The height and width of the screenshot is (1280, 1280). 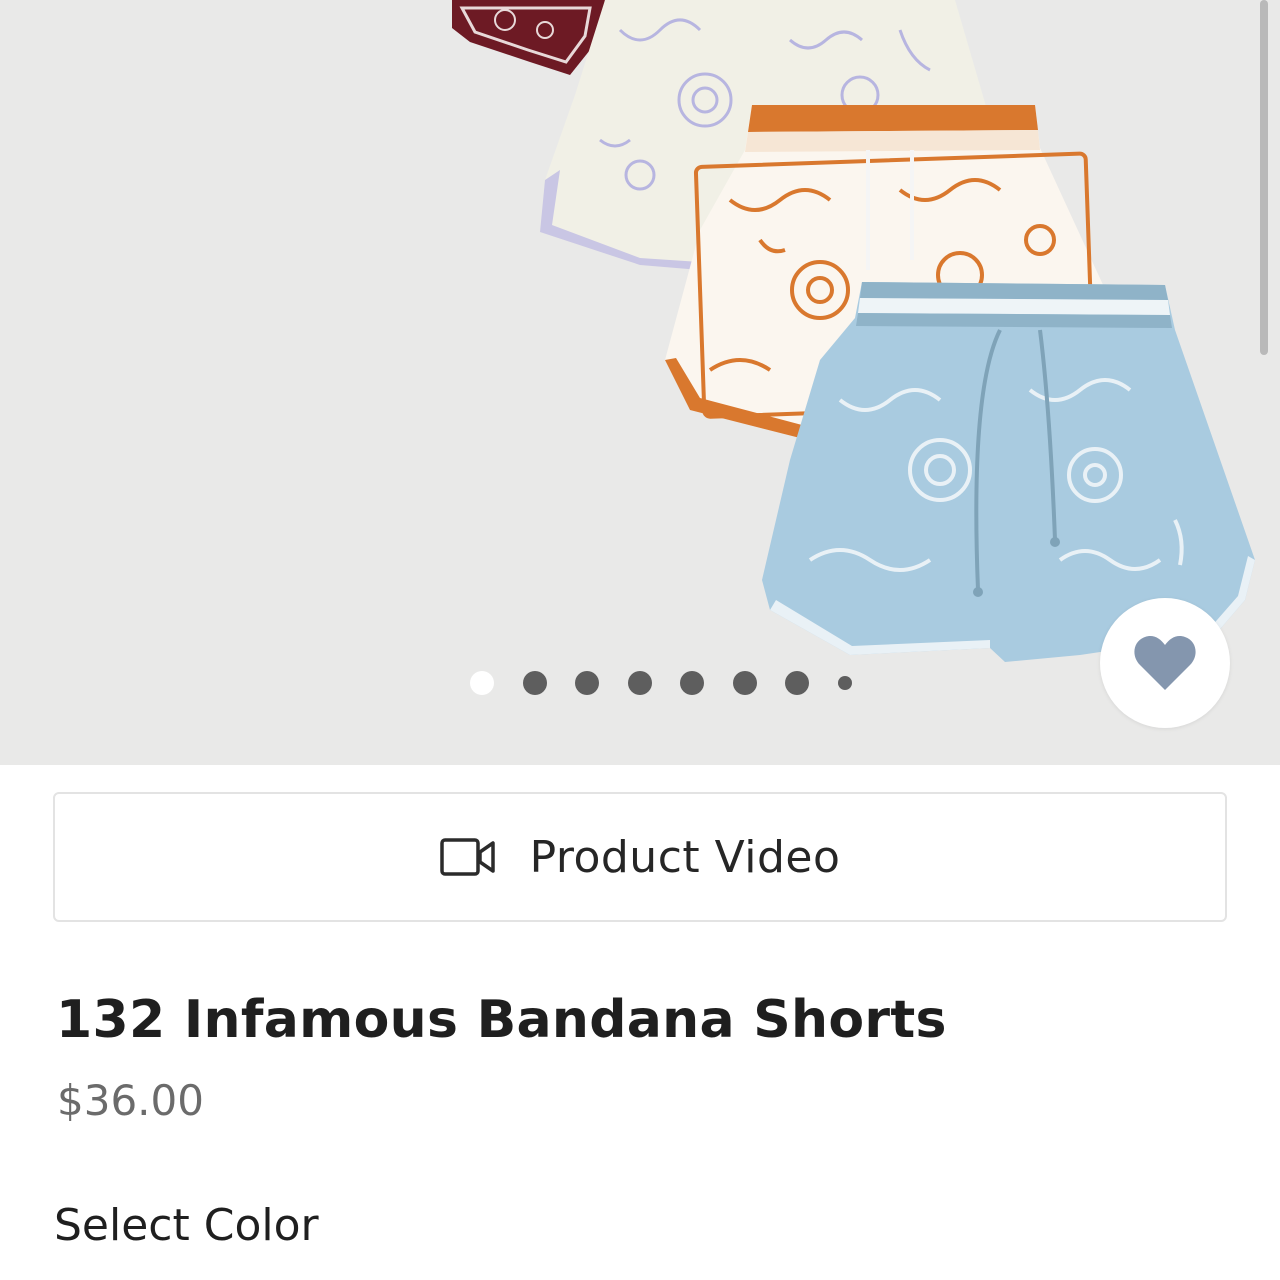 I want to click on maroon-shorts, so click(x=528, y=37).